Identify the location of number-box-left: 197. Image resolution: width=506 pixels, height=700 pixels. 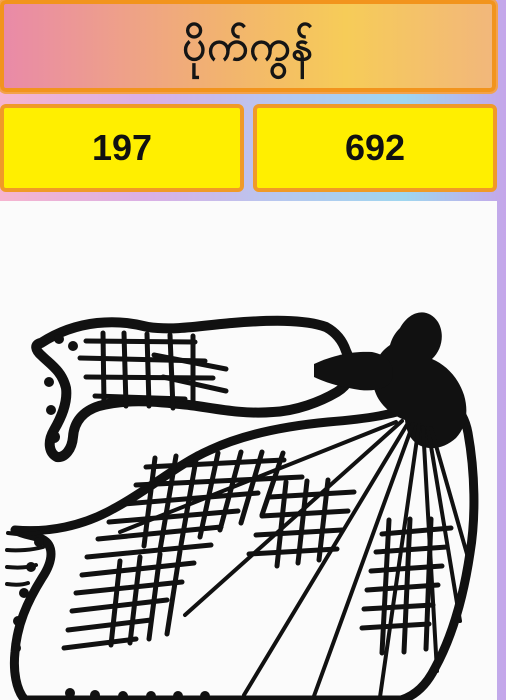
(122, 148).